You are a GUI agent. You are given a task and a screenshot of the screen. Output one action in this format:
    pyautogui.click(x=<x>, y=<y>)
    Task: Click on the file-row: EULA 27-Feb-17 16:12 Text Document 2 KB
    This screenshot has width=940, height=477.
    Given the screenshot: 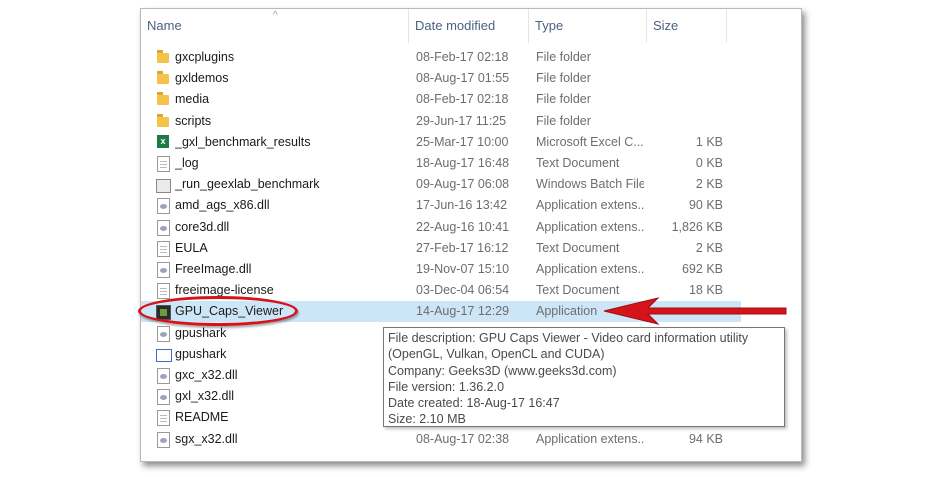 What is the action you would take?
    pyautogui.click(x=441, y=248)
    